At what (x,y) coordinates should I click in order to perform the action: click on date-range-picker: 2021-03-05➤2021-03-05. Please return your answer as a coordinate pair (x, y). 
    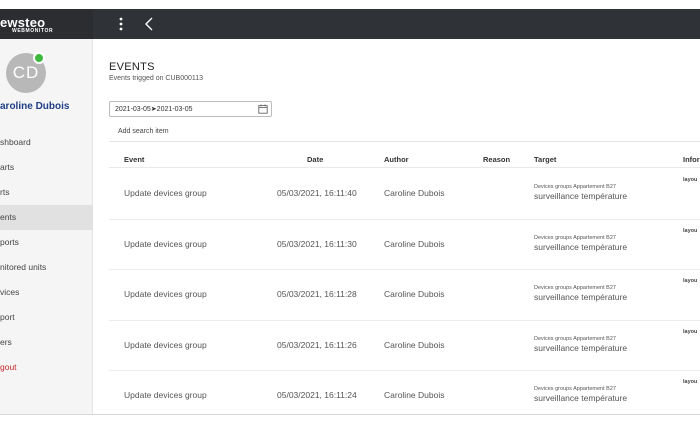
    Looking at the image, I should click on (190, 109).